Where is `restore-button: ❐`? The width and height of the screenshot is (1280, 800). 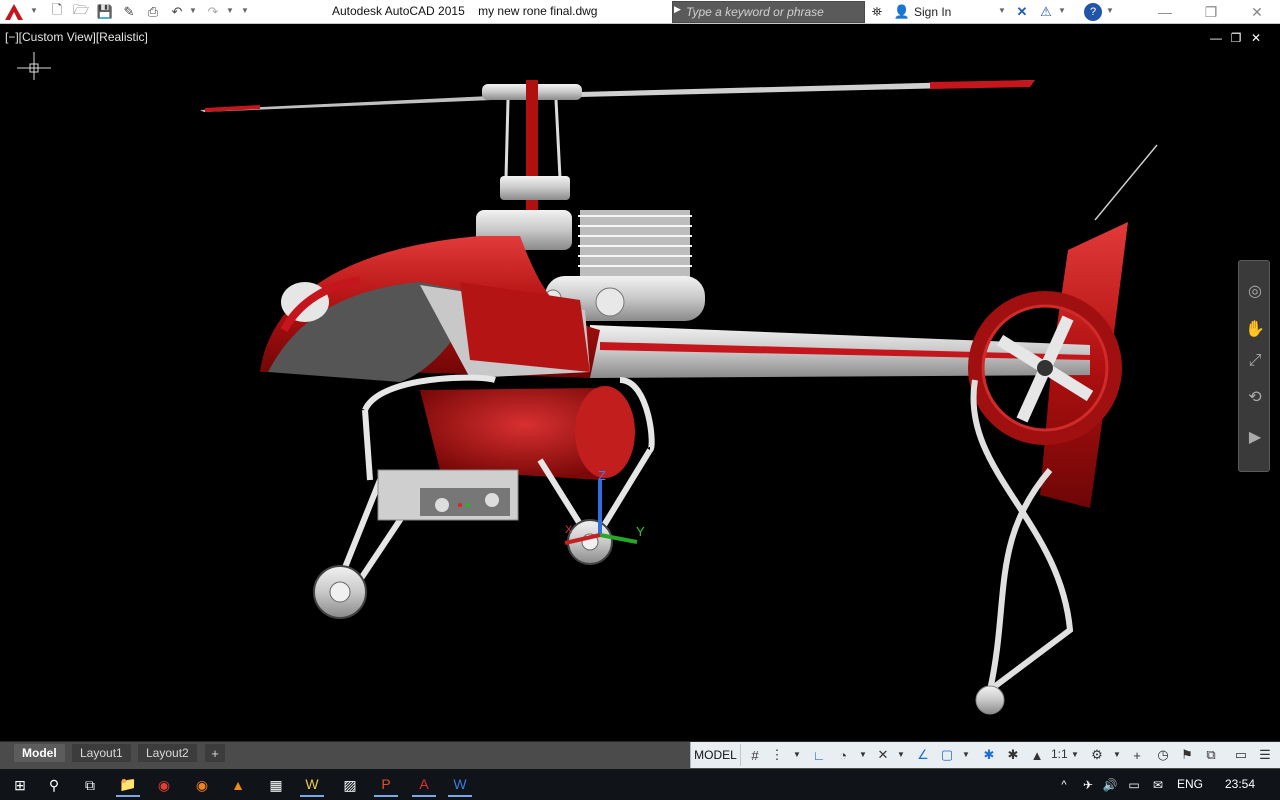 restore-button: ❐ is located at coordinates (1211, 12).